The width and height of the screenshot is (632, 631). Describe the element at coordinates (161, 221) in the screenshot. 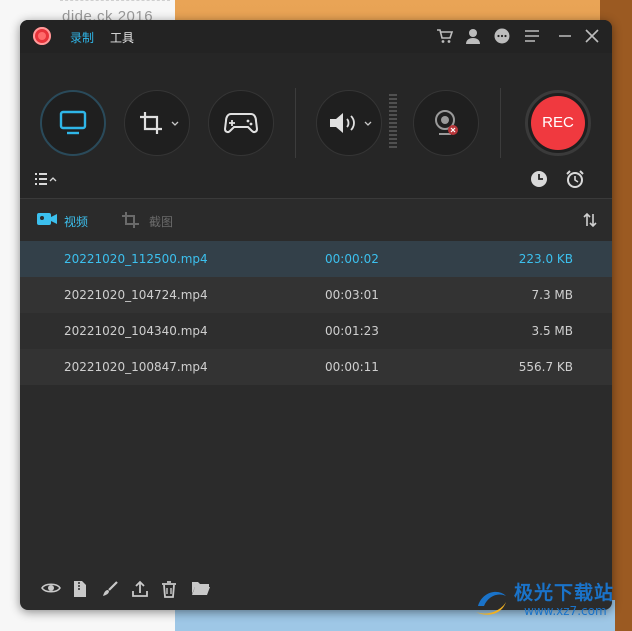

I see `tab-screenshot: 截图` at that location.